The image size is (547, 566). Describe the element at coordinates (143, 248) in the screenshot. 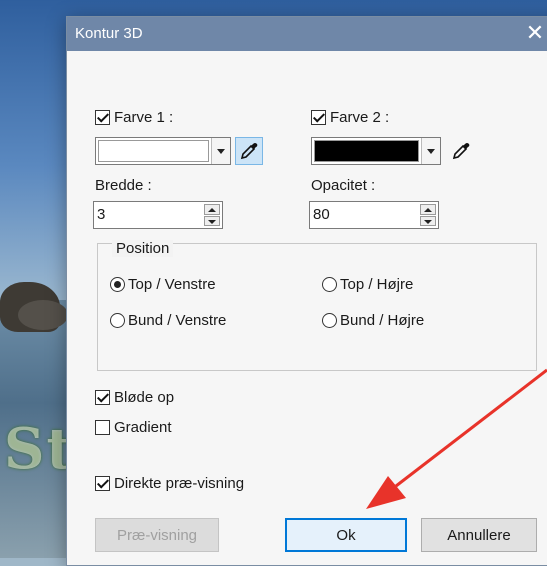

I see `position-legend: Position` at that location.